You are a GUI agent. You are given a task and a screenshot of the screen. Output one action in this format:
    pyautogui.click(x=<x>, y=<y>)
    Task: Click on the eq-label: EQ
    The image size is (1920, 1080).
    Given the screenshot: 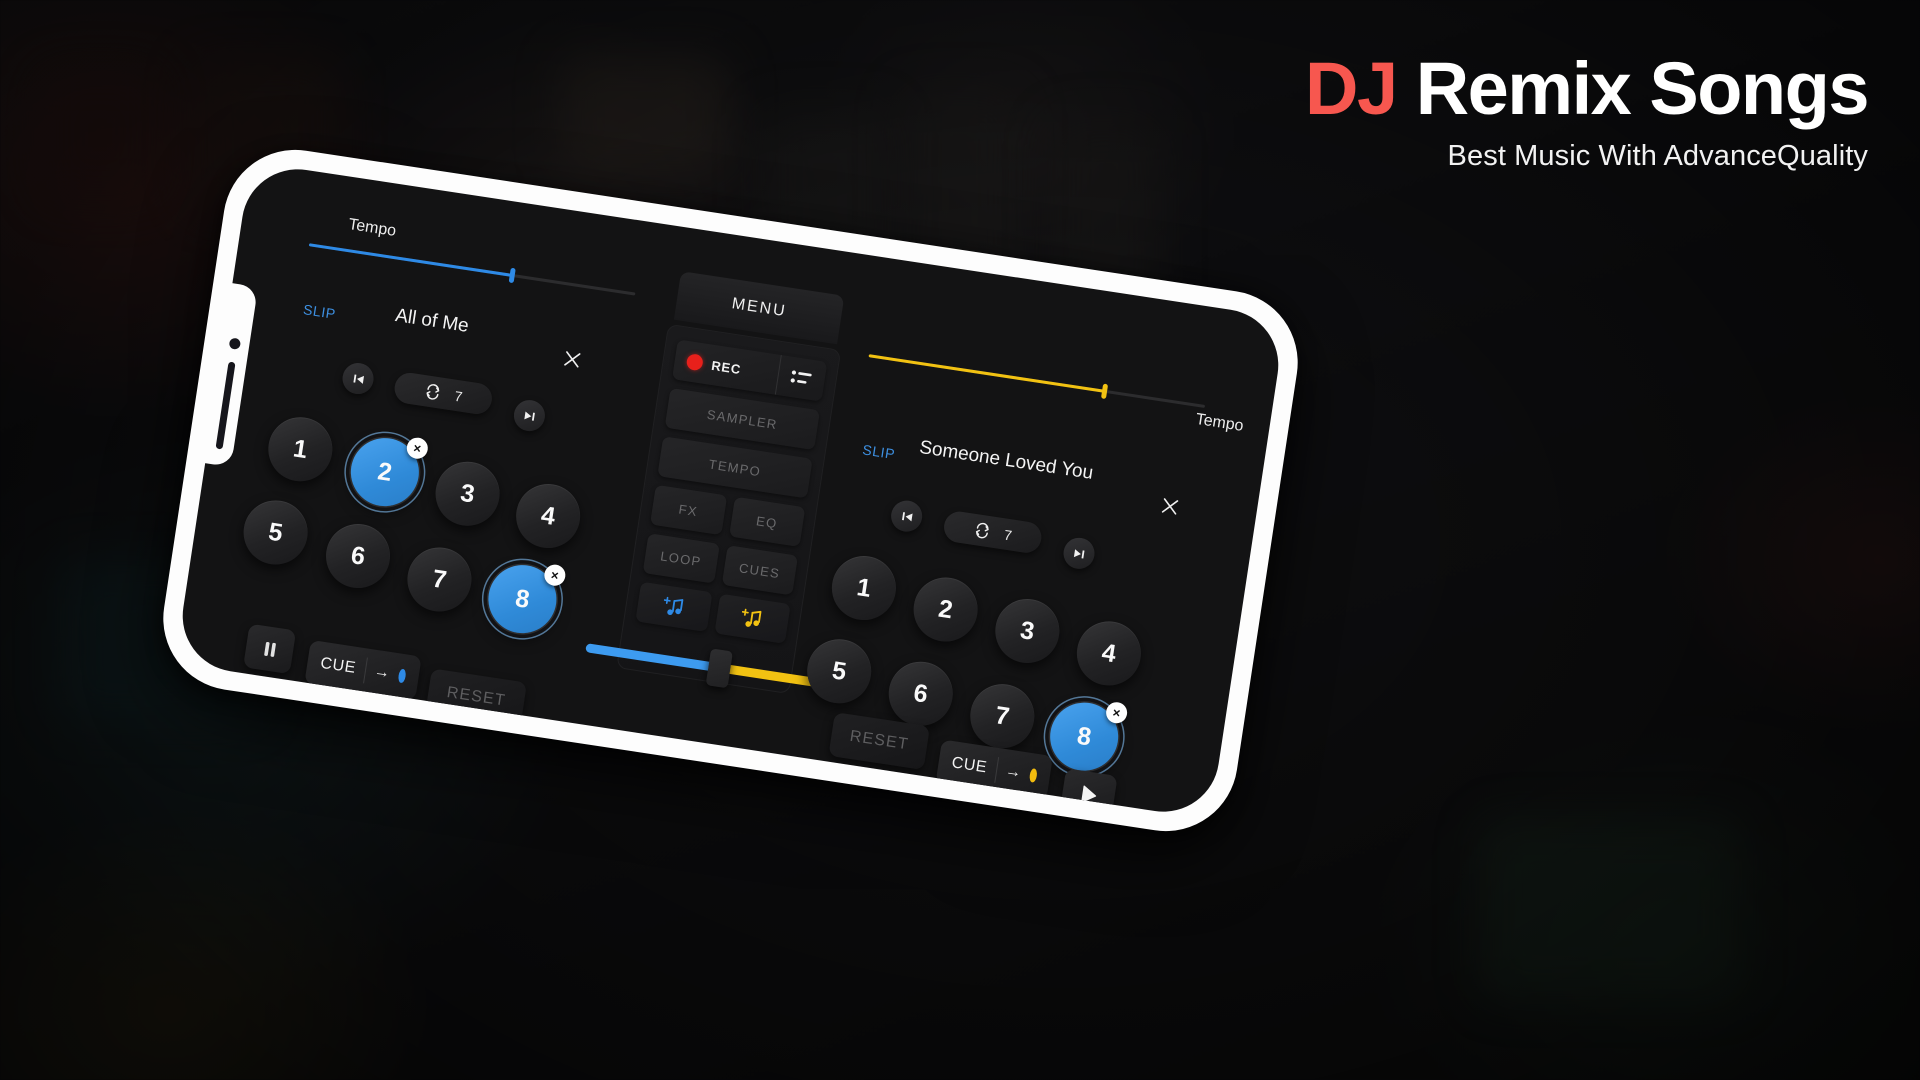 What is the action you would take?
    pyautogui.click(x=767, y=521)
    